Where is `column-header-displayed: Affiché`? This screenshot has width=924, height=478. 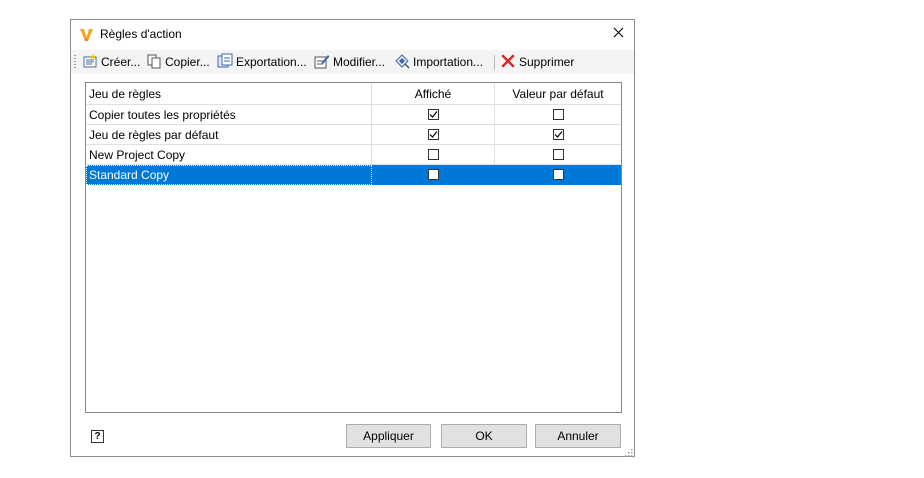 column-header-displayed: Affiché is located at coordinates (433, 94).